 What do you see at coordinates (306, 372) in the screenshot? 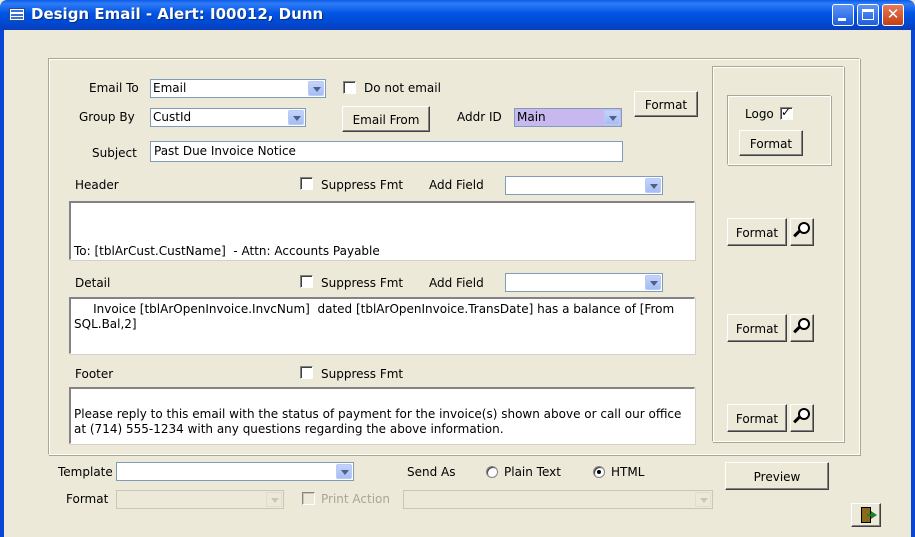
I see `footer-suppress-fmt-checkbox` at bounding box center [306, 372].